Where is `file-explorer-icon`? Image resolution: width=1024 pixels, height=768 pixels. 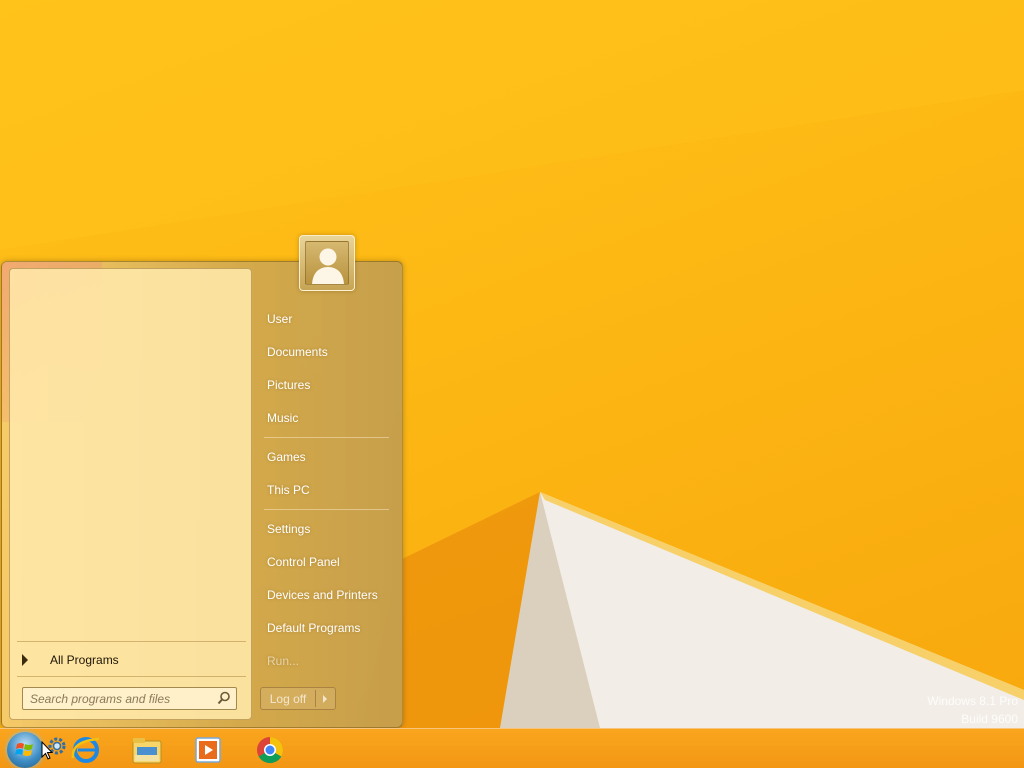 file-explorer-icon is located at coordinates (147, 750).